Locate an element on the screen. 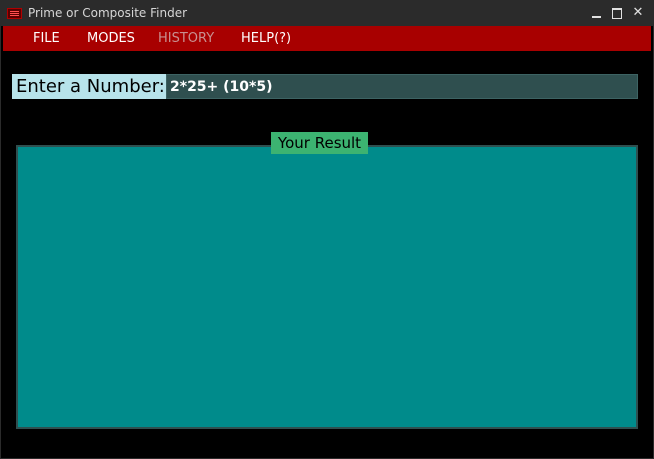 Image resolution: width=654 pixels, height=459 pixels. title-bar: Prime or Composite Finder ✕ is located at coordinates (327, 13).